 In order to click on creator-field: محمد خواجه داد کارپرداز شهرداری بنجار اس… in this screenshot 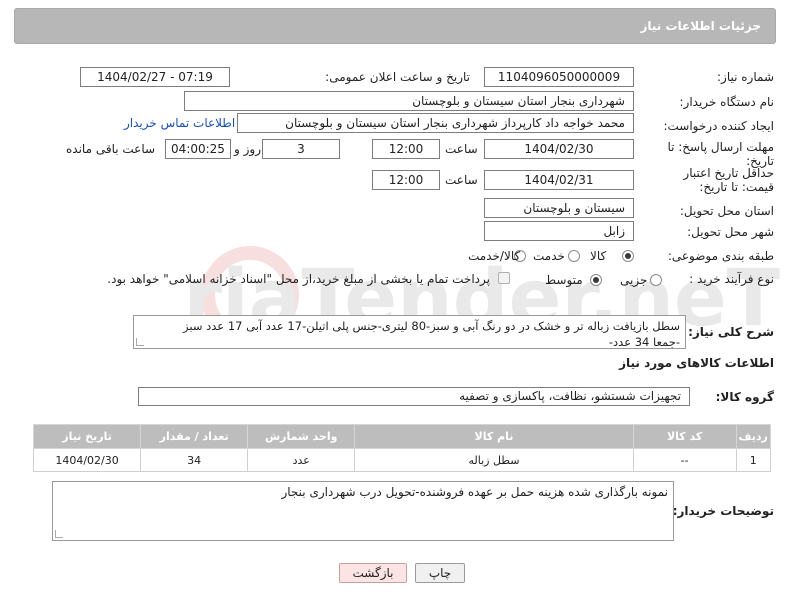, I will do `click(435, 123)`.